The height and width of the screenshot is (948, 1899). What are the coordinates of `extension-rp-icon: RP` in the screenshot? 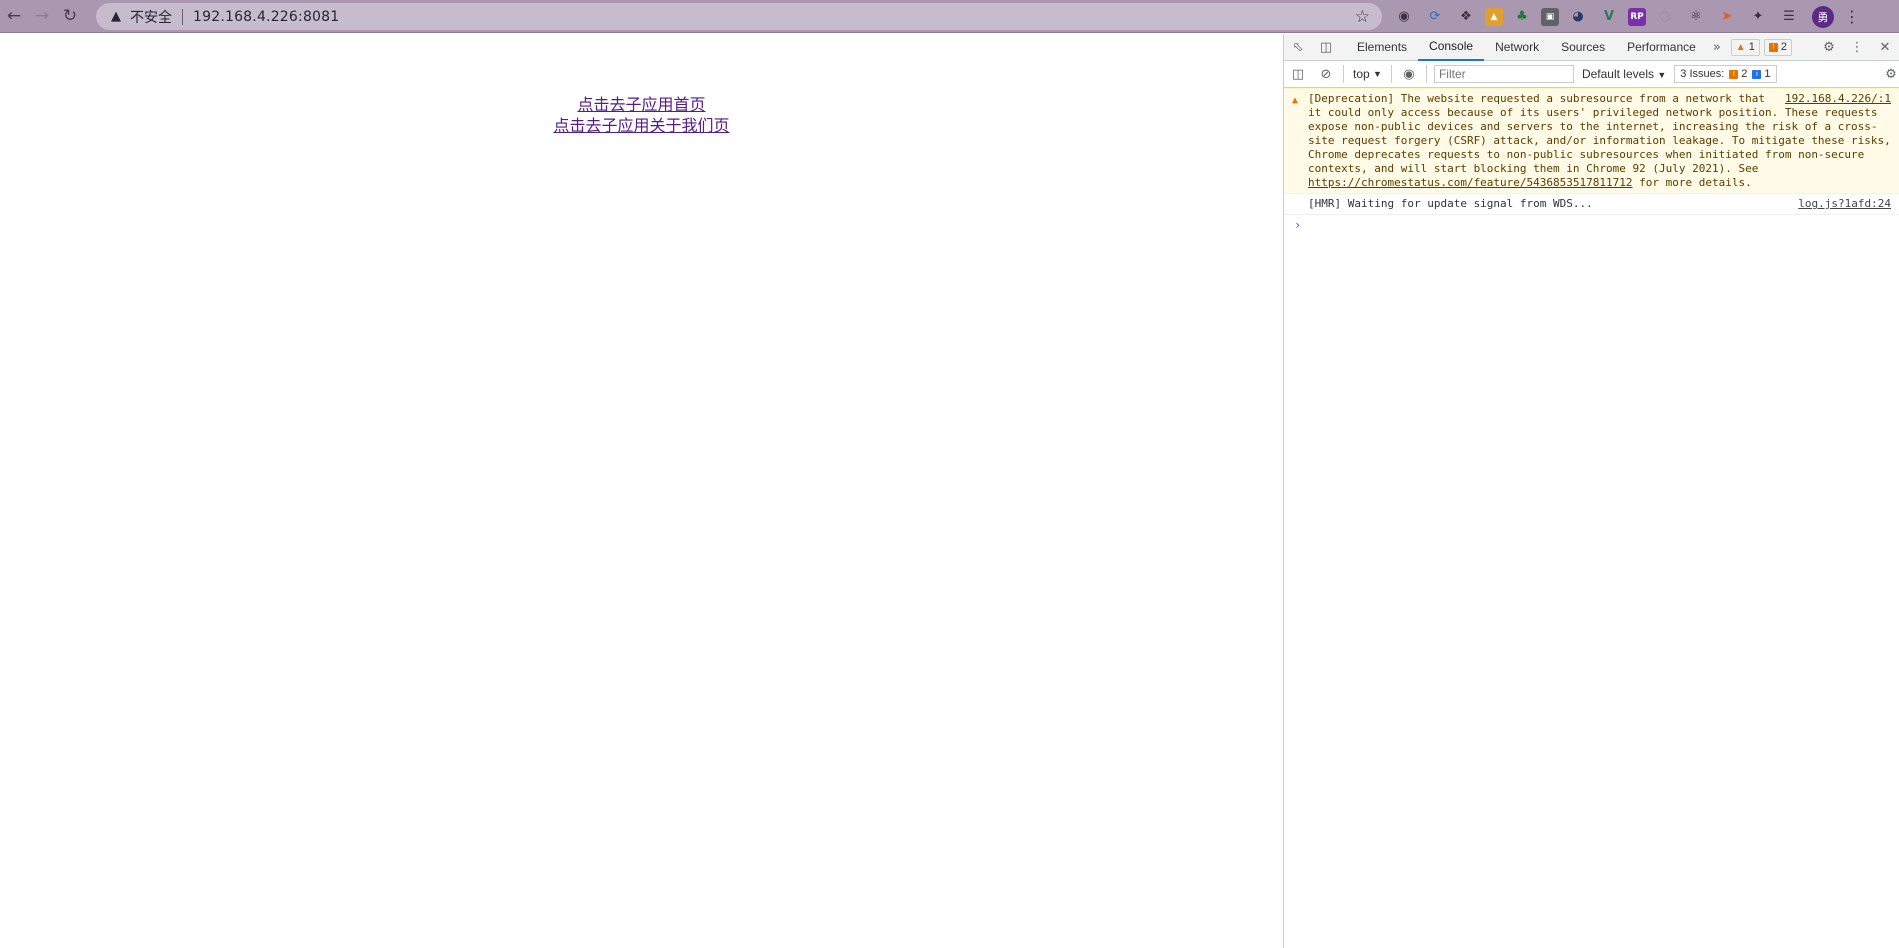 It's located at (1637, 16).